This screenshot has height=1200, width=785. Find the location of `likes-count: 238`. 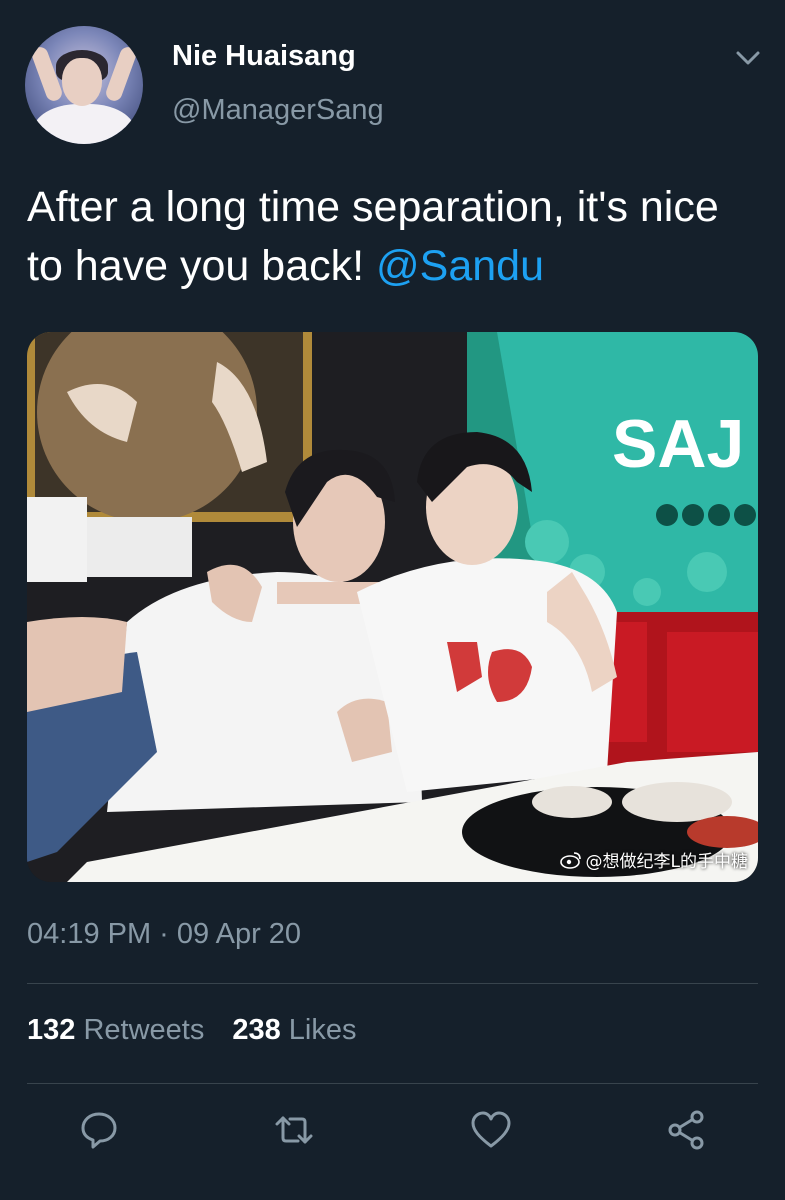

likes-count: 238 is located at coordinates (256, 1030).